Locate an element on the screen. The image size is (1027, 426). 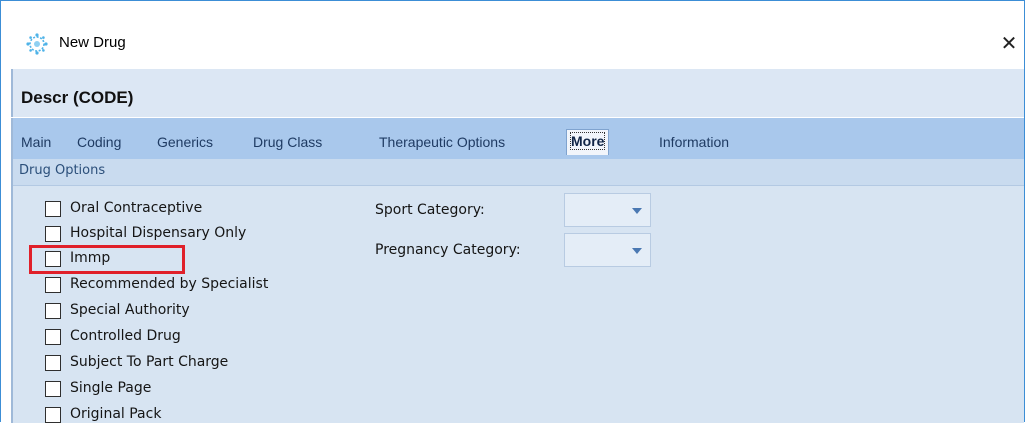
checkbox-label: Recommended by Specialist is located at coordinates (169, 284).